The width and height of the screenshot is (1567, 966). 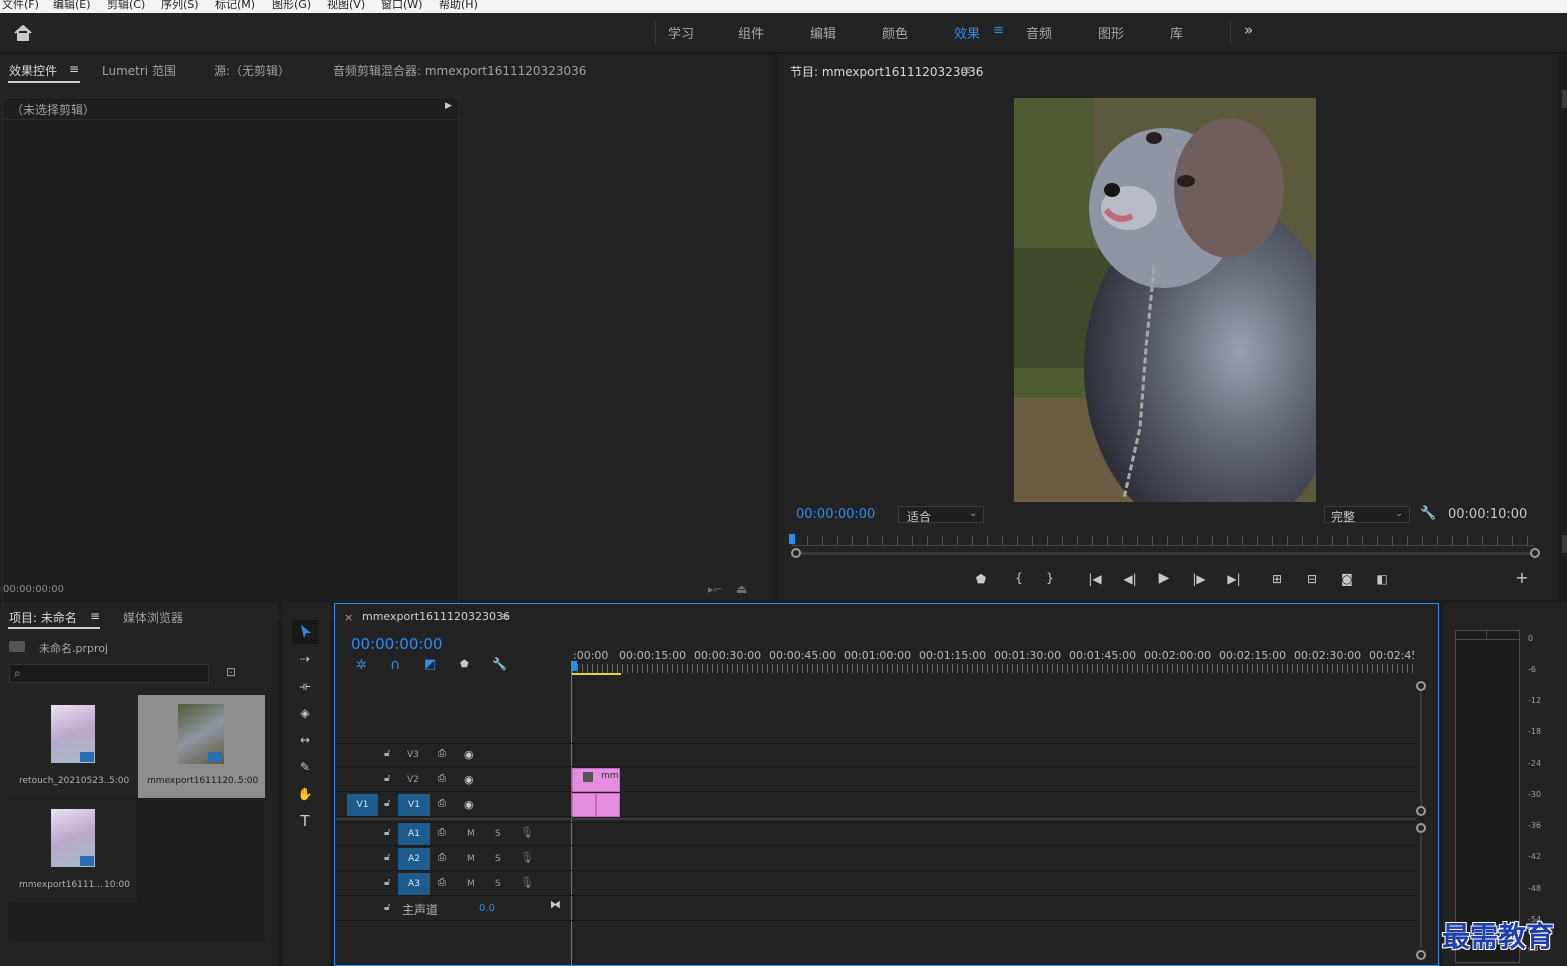 What do you see at coordinates (681, 32) in the screenshot?
I see `workspace-learn: 学习` at bounding box center [681, 32].